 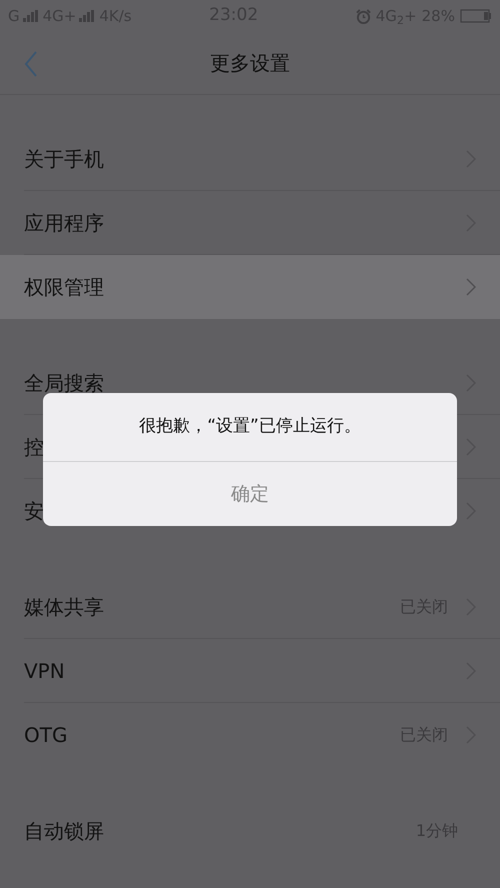 I want to click on page-title: 更多设置, so click(x=250, y=63).